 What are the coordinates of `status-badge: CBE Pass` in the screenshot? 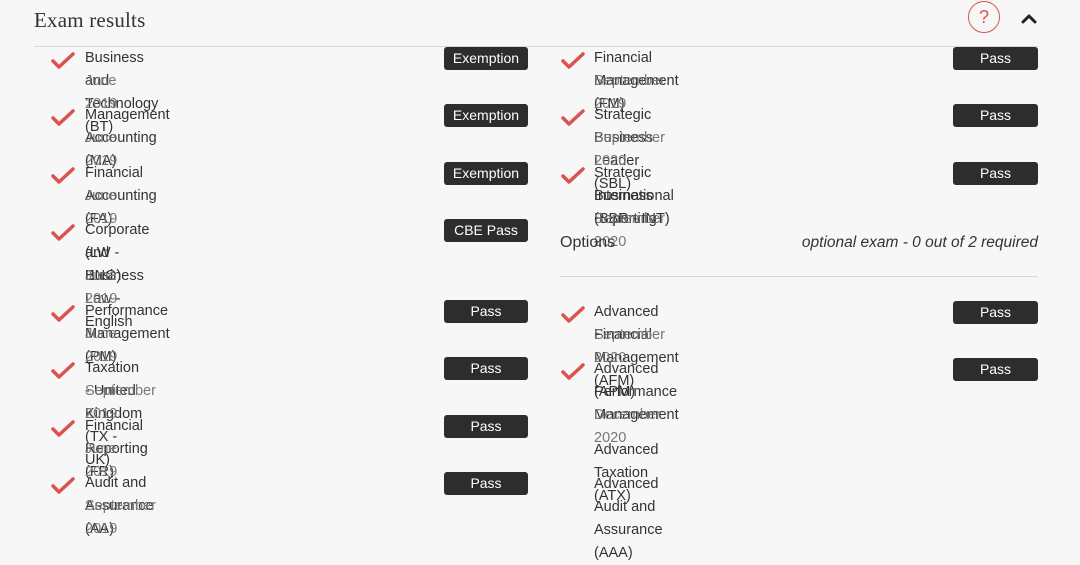 It's located at (486, 230).